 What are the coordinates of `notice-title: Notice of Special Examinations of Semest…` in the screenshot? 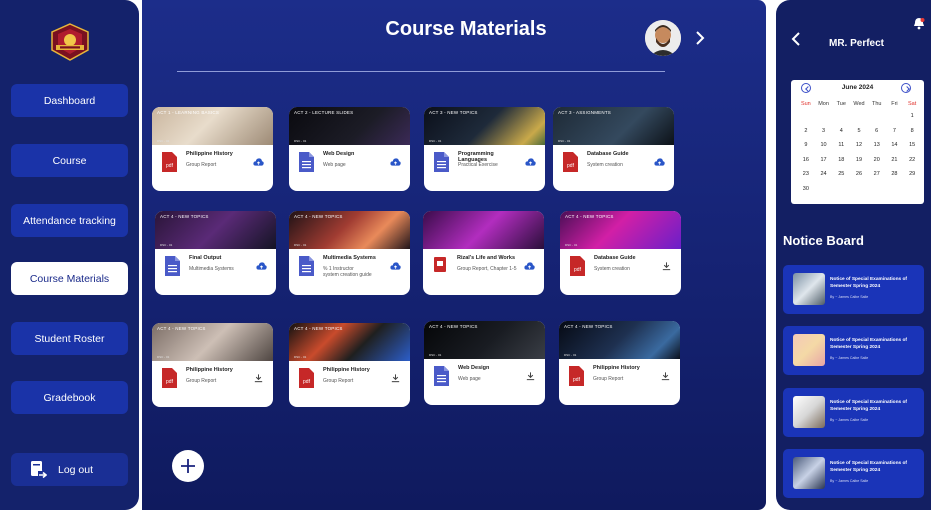 It's located at (869, 344).